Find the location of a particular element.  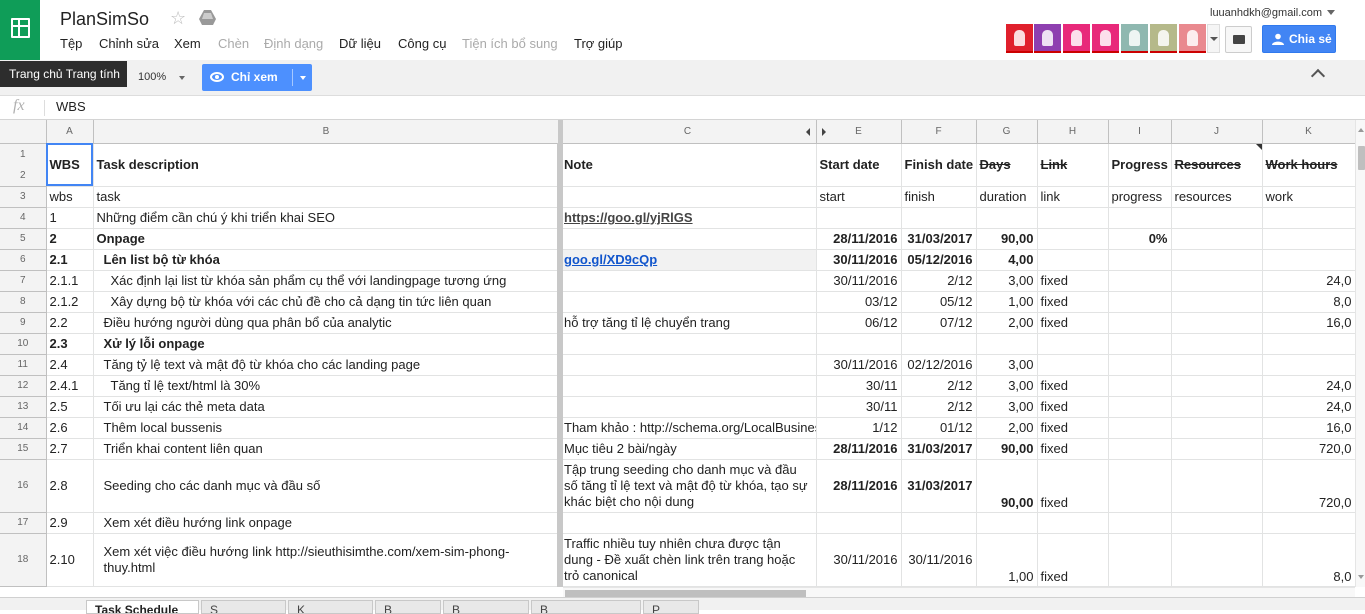

menu-view: Xem is located at coordinates (187, 43).